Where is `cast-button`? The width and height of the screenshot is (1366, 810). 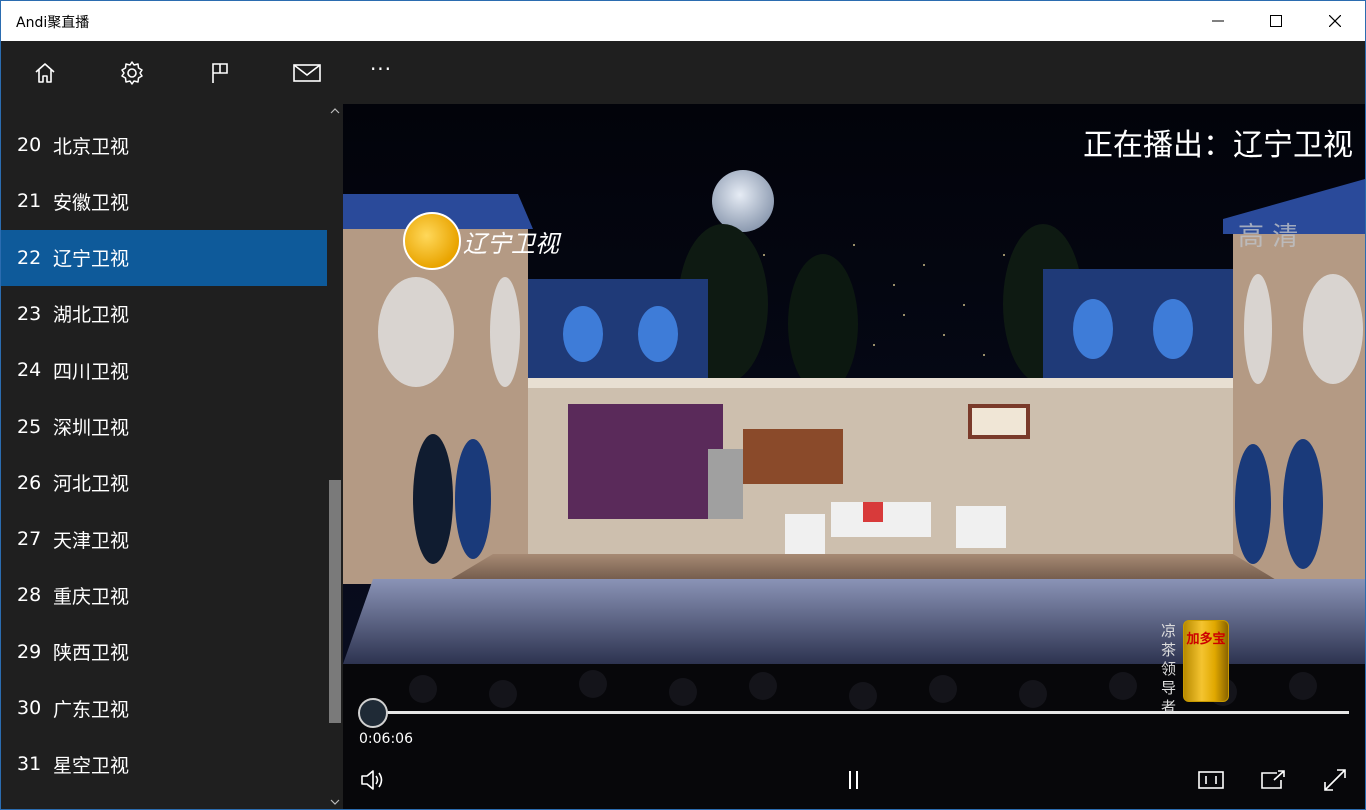 cast-button is located at coordinates (1273, 780).